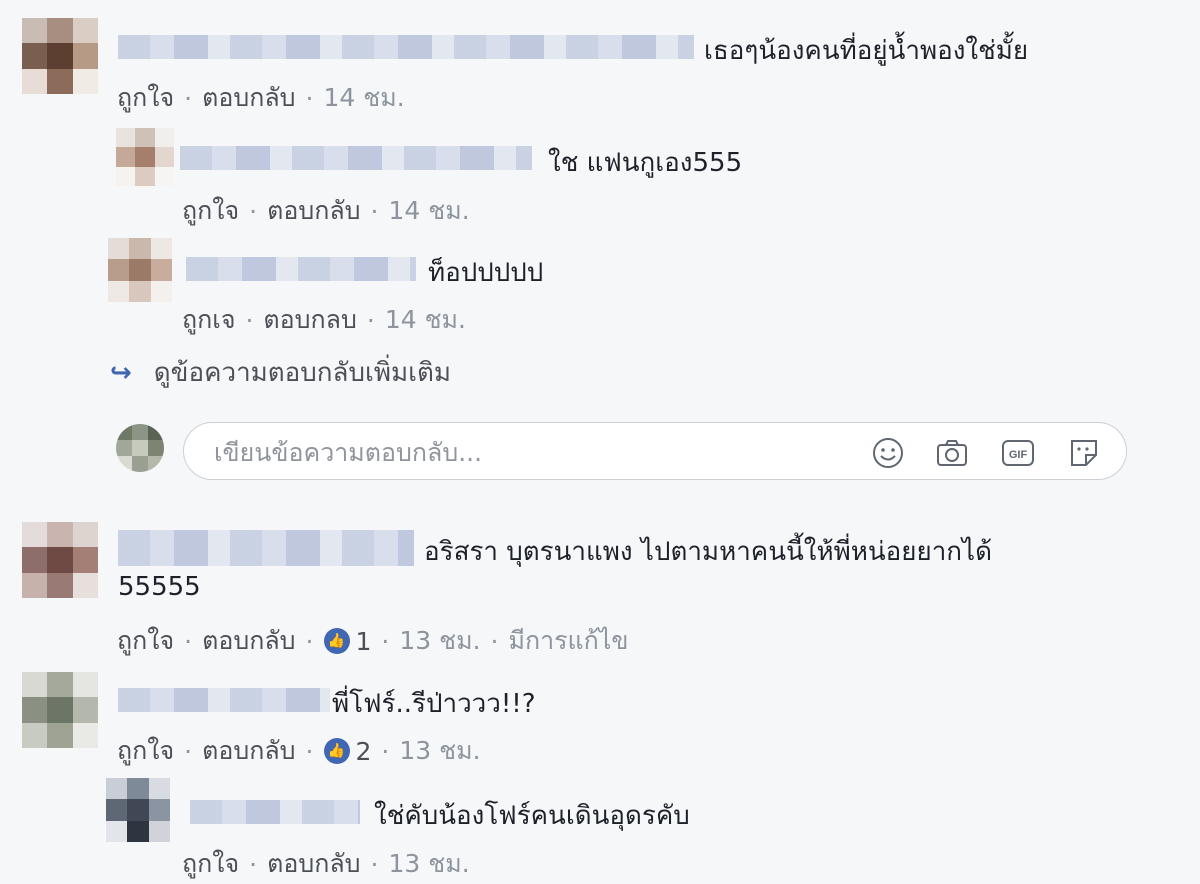 Image resolution: width=1200 pixels, height=884 pixels. Describe the element at coordinates (299, 751) in the screenshot. I see `comment-actions: ถูกใจ · ตอบกลับ · 👍 2 · 13 ชม.` at that location.